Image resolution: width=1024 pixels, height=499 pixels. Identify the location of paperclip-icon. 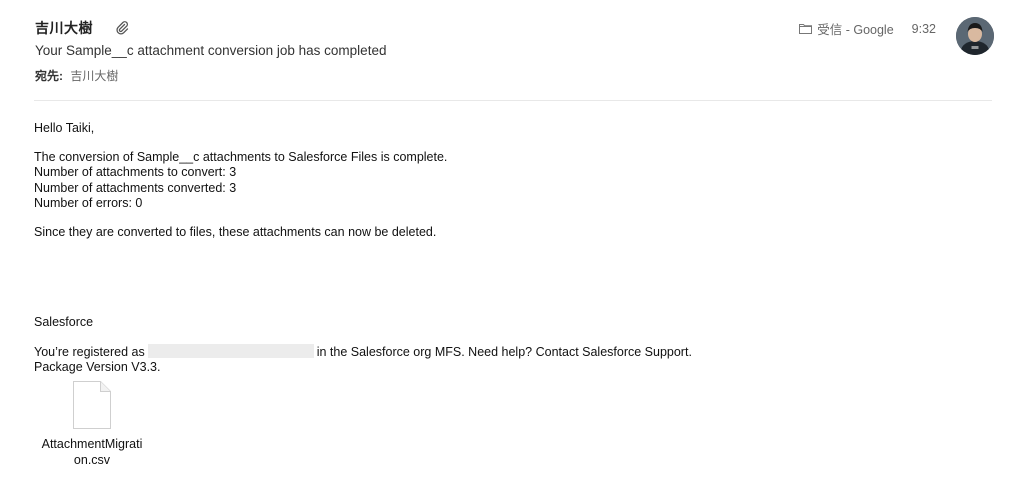
(122, 28).